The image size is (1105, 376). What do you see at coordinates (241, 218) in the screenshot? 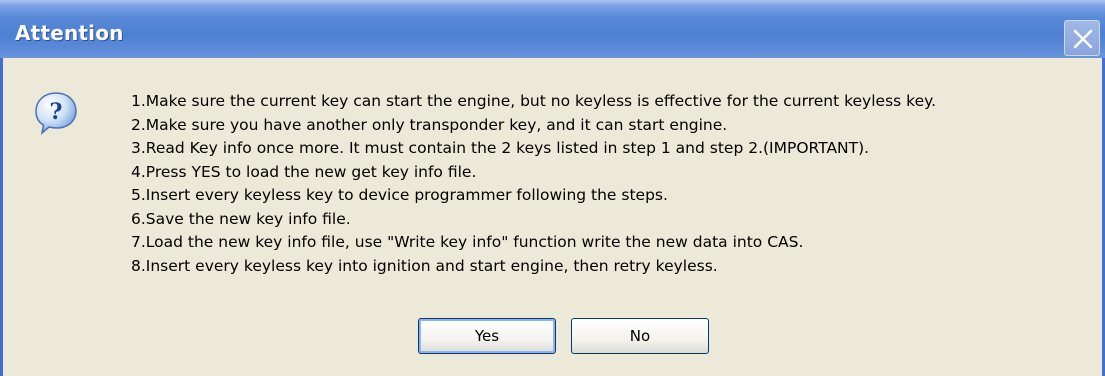
I see `message-line: 6.Save the new key info file.` at bounding box center [241, 218].